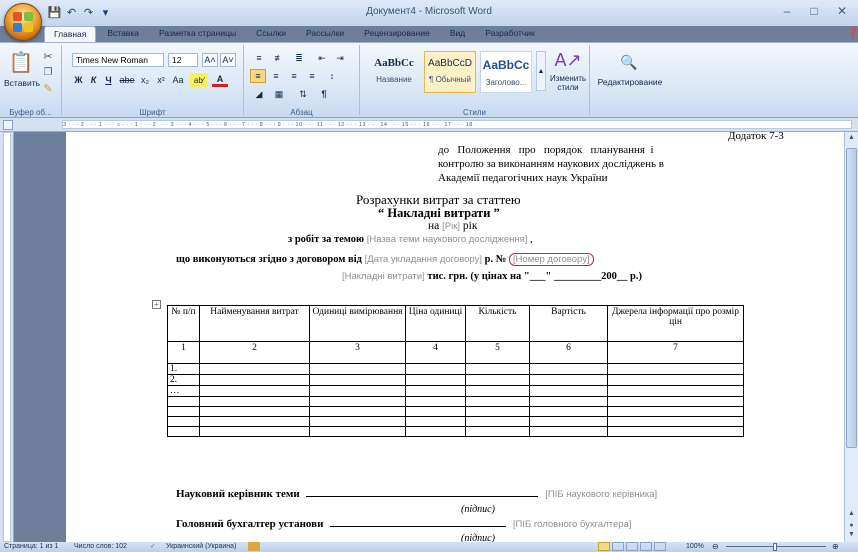 The width and height of the screenshot is (858, 552). What do you see at coordinates (814, 11) in the screenshot?
I see `maximize-icon: □` at bounding box center [814, 11].